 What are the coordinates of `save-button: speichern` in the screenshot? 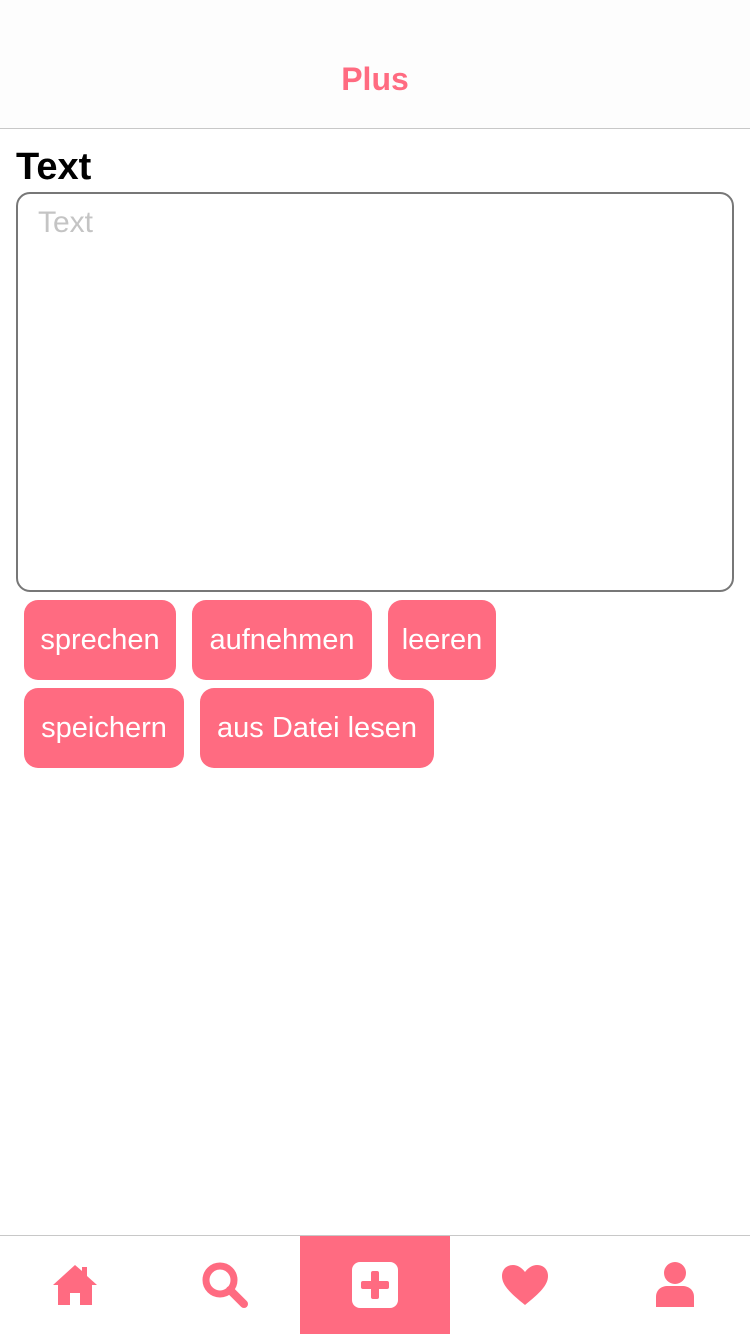 It's located at (104, 728).